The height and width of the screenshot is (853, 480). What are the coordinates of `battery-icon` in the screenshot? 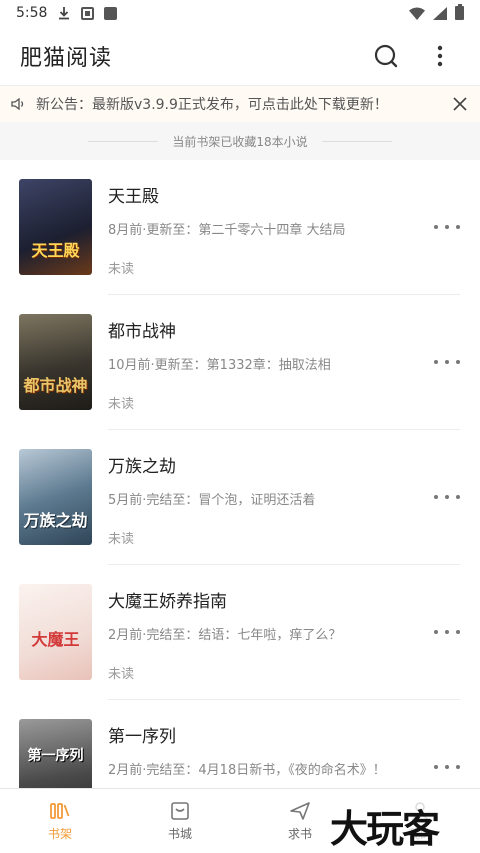 It's located at (459, 12).